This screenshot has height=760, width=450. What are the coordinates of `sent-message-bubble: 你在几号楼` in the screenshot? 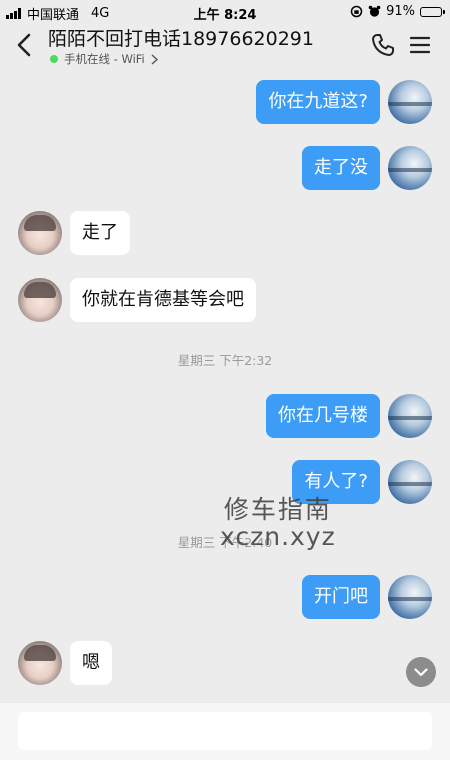 It's located at (323, 416).